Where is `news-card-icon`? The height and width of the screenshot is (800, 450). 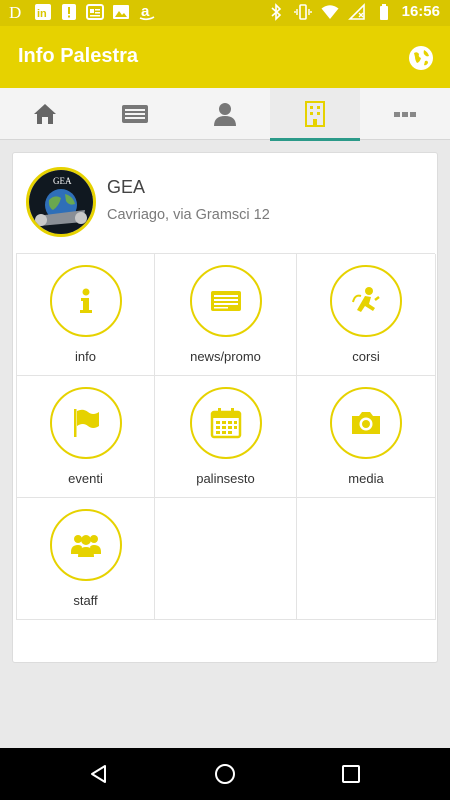 news-card-icon is located at coordinates (135, 114).